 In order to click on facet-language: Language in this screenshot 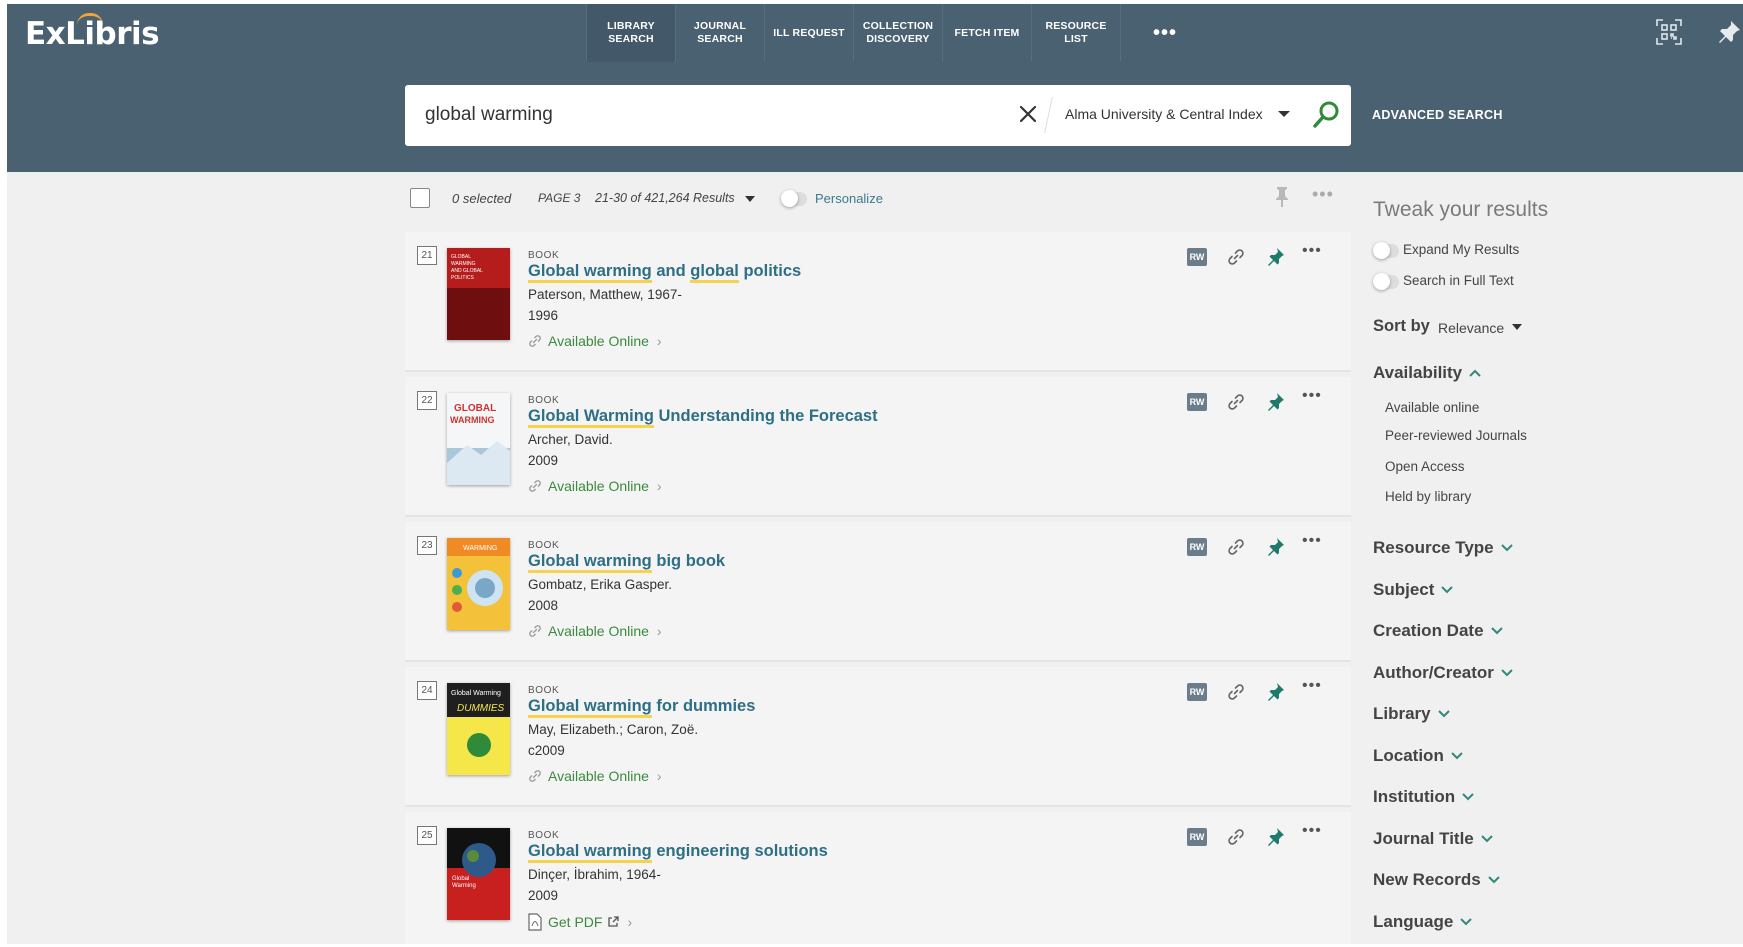, I will do `click(1423, 922)`.